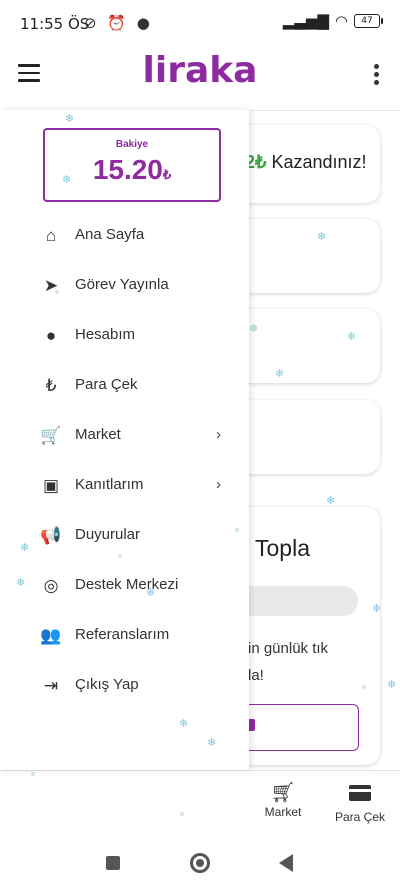 This screenshot has width=400, height=888. I want to click on notification-icons: ⊘ ⏰ ●, so click(118, 23).